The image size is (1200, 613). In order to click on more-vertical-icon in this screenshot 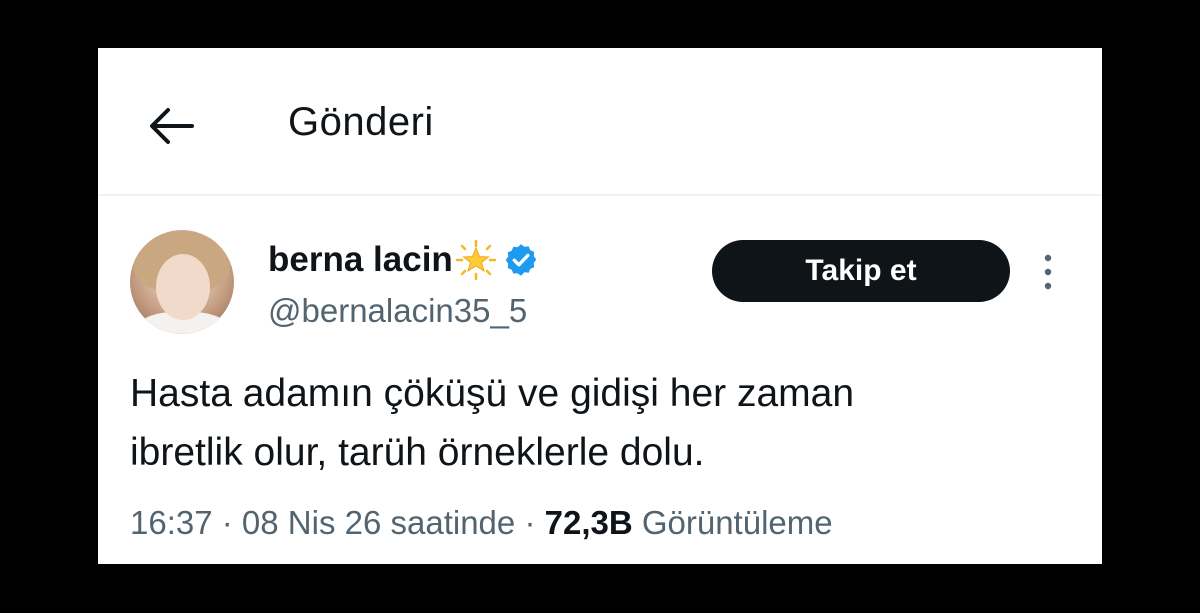, I will do `click(1048, 272)`.